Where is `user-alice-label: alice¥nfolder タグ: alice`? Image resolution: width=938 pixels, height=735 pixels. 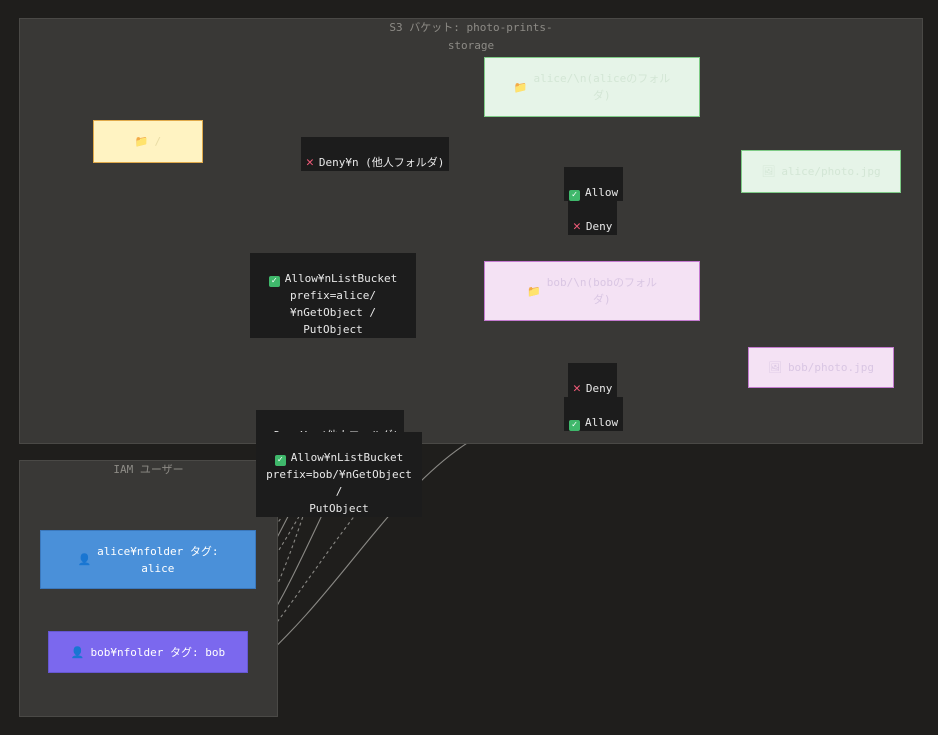
user-alice-label: alice¥nfolder タグ: alice is located at coordinates (158, 559).